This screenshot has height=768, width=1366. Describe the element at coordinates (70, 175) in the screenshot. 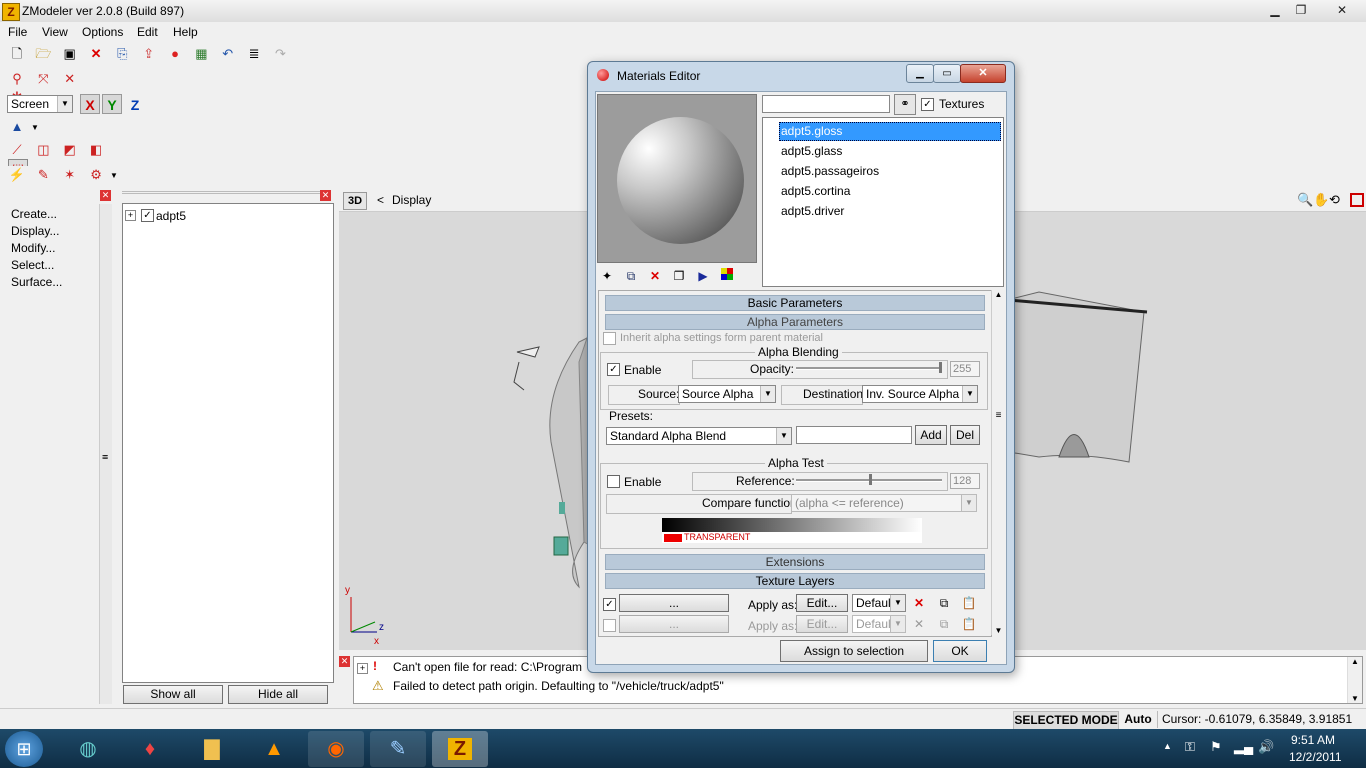

I see `figure-icon: ✶` at that location.